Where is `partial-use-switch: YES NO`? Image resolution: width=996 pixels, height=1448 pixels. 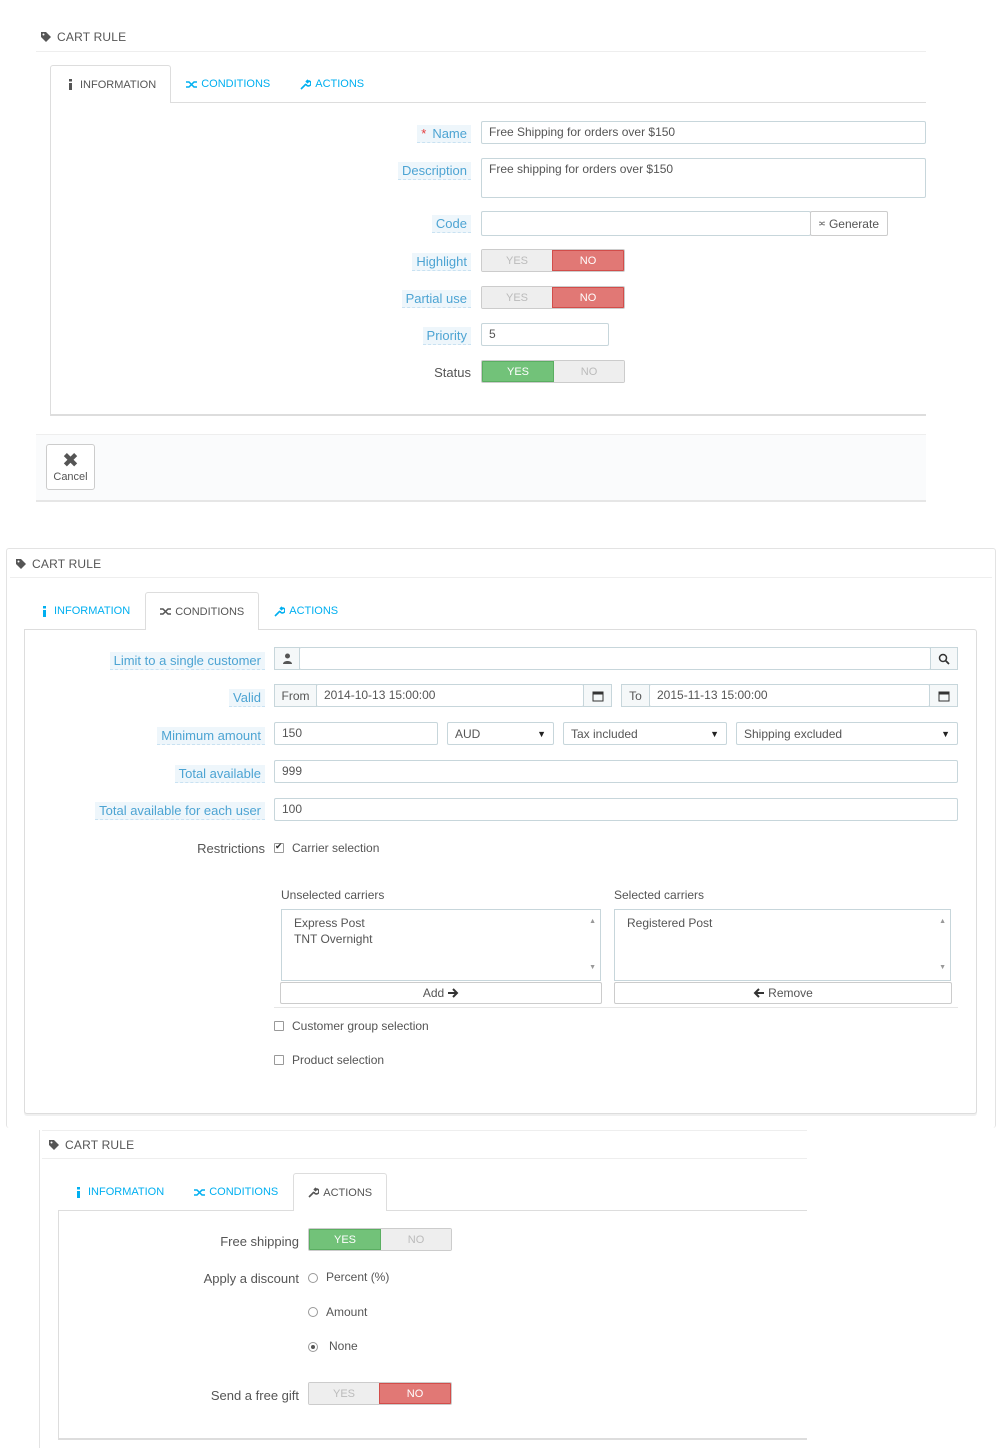
partial-use-switch: YES NO is located at coordinates (553, 297).